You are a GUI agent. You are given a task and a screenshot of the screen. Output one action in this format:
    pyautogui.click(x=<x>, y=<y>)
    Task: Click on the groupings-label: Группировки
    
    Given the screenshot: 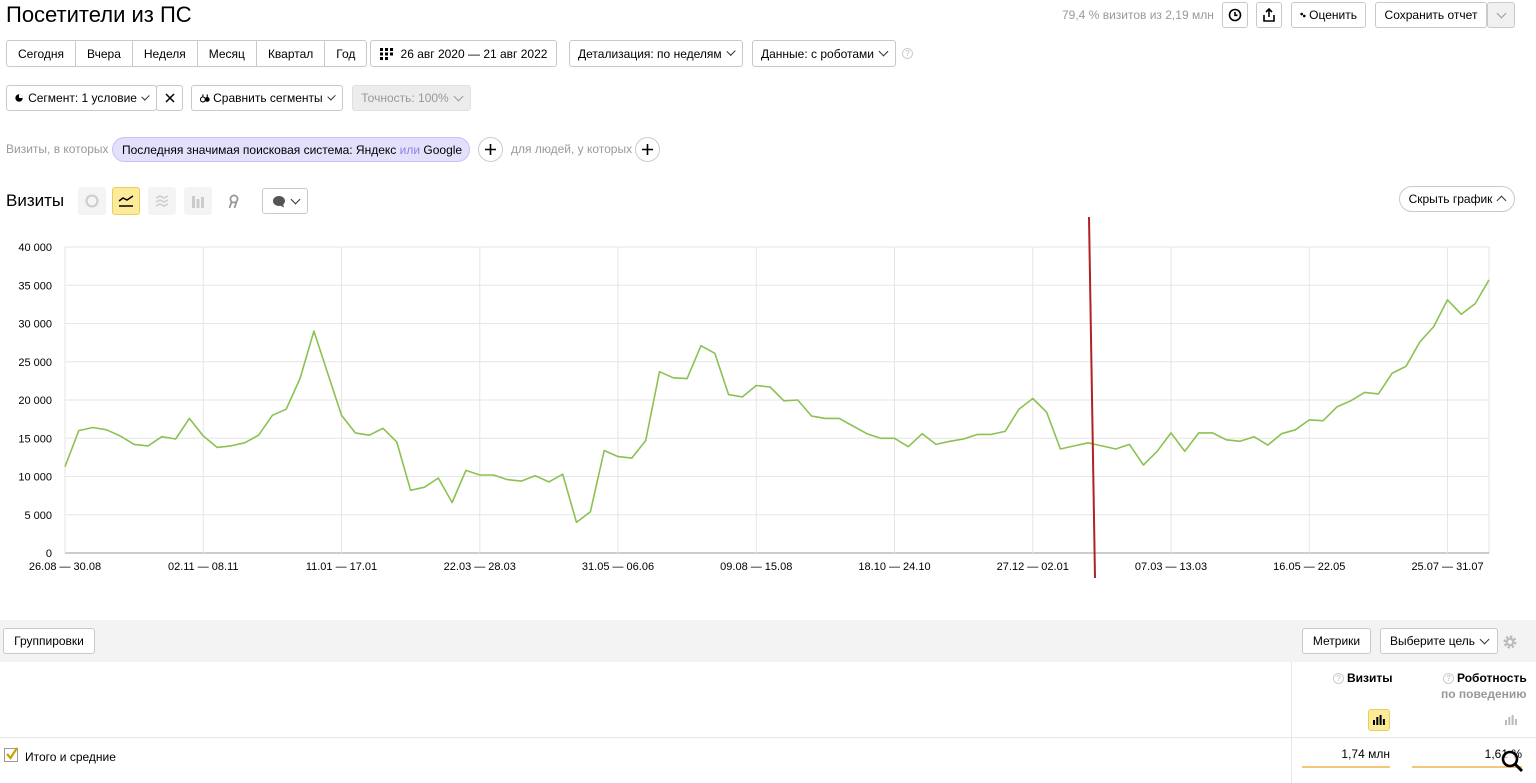 What is the action you would take?
    pyautogui.click(x=49, y=641)
    